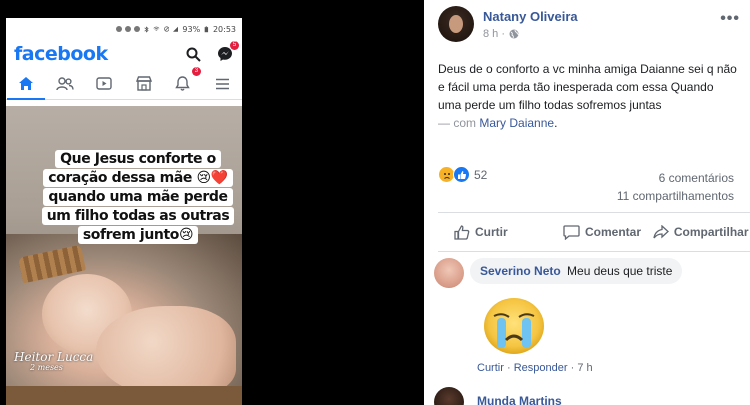 The width and height of the screenshot is (750, 405). What do you see at coordinates (519, 399) in the screenshot?
I see `commenter-name-link: Munda Martins` at bounding box center [519, 399].